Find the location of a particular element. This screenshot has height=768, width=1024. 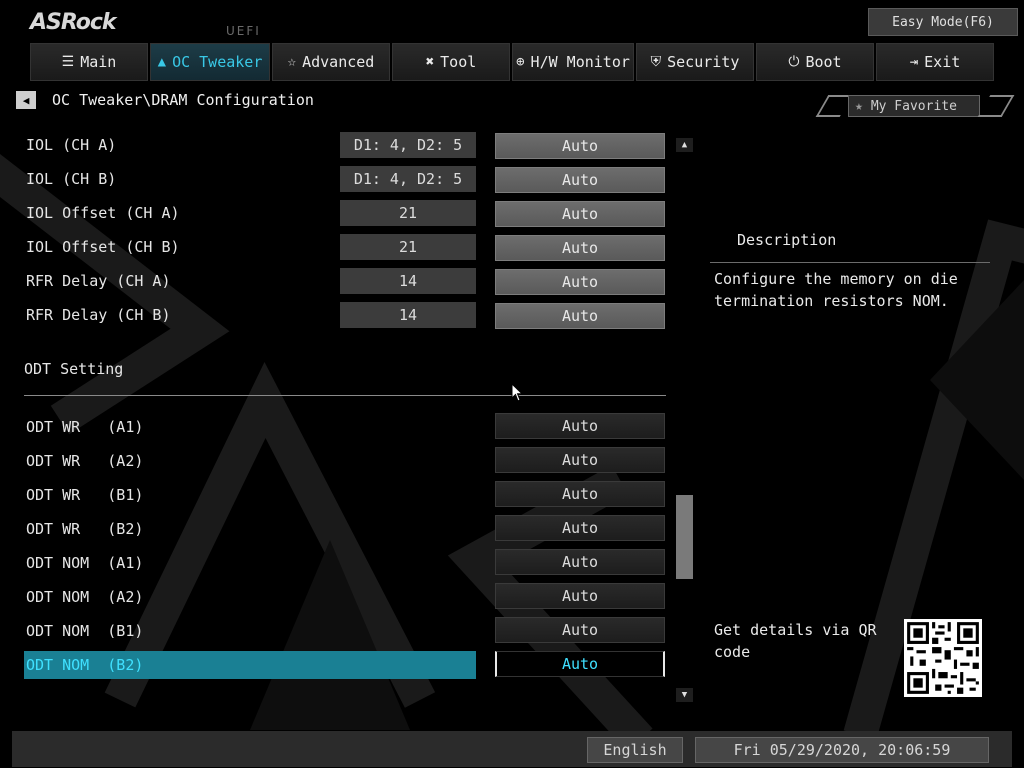

triangle-down-icon: ▼ is located at coordinates (684, 695).